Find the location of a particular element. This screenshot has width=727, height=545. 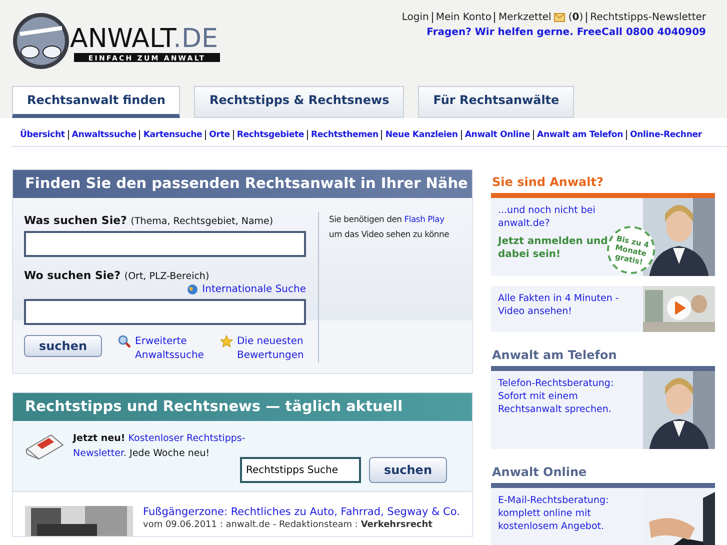

subnav-link: Anwalt am Telefon is located at coordinates (578, 135).